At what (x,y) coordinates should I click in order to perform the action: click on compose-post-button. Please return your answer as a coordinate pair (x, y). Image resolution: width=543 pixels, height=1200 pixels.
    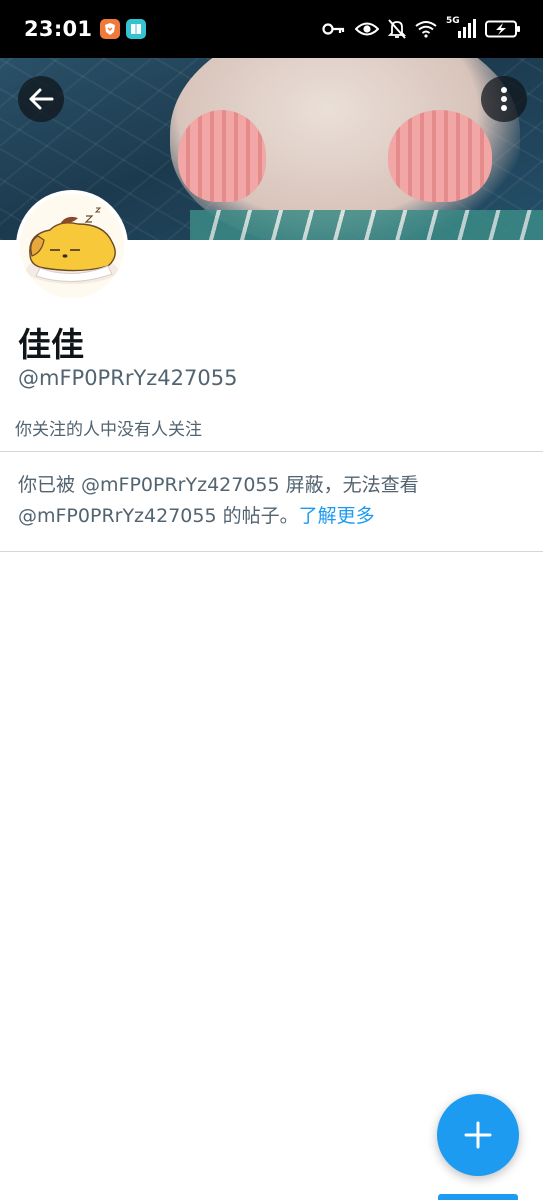
    Looking at the image, I should click on (478, 1135).